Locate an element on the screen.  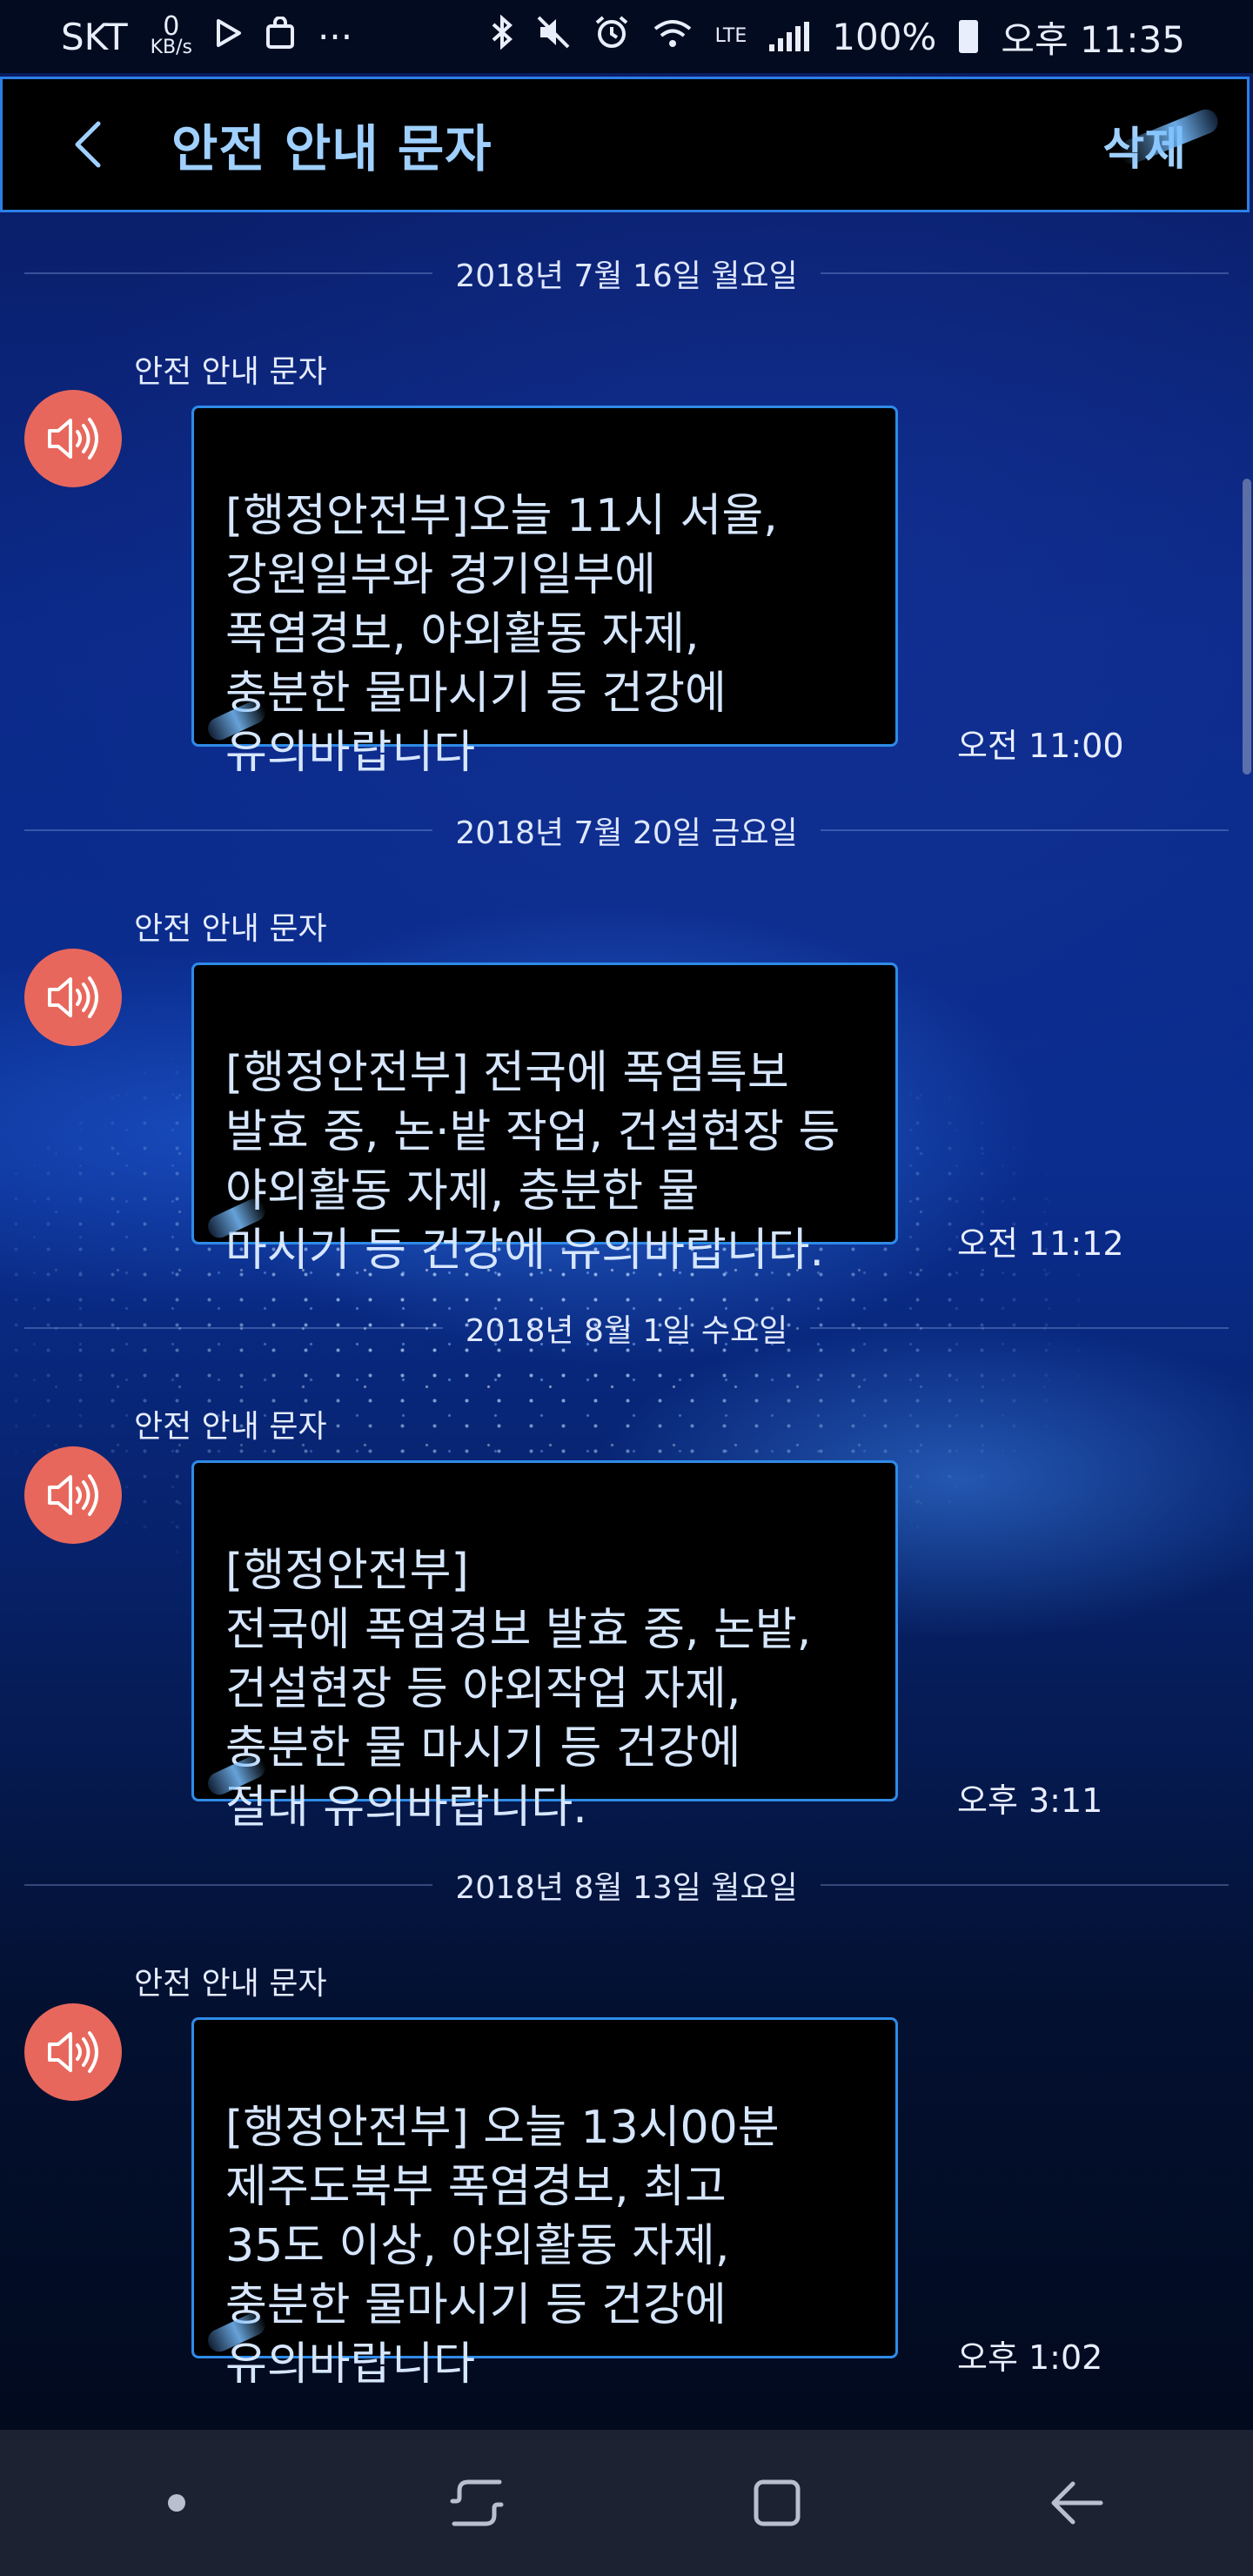
message-time: 오전 11:00 is located at coordinates (1040, 746).